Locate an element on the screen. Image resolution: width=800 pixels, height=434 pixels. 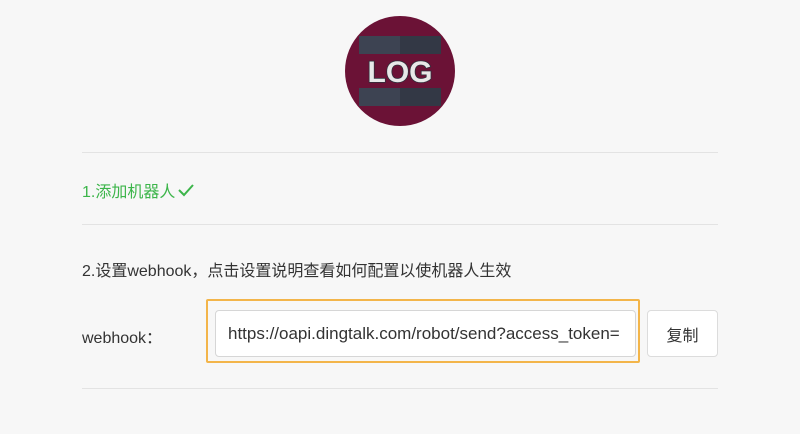
logo-text: LOG is located at coordinates (400, 72).